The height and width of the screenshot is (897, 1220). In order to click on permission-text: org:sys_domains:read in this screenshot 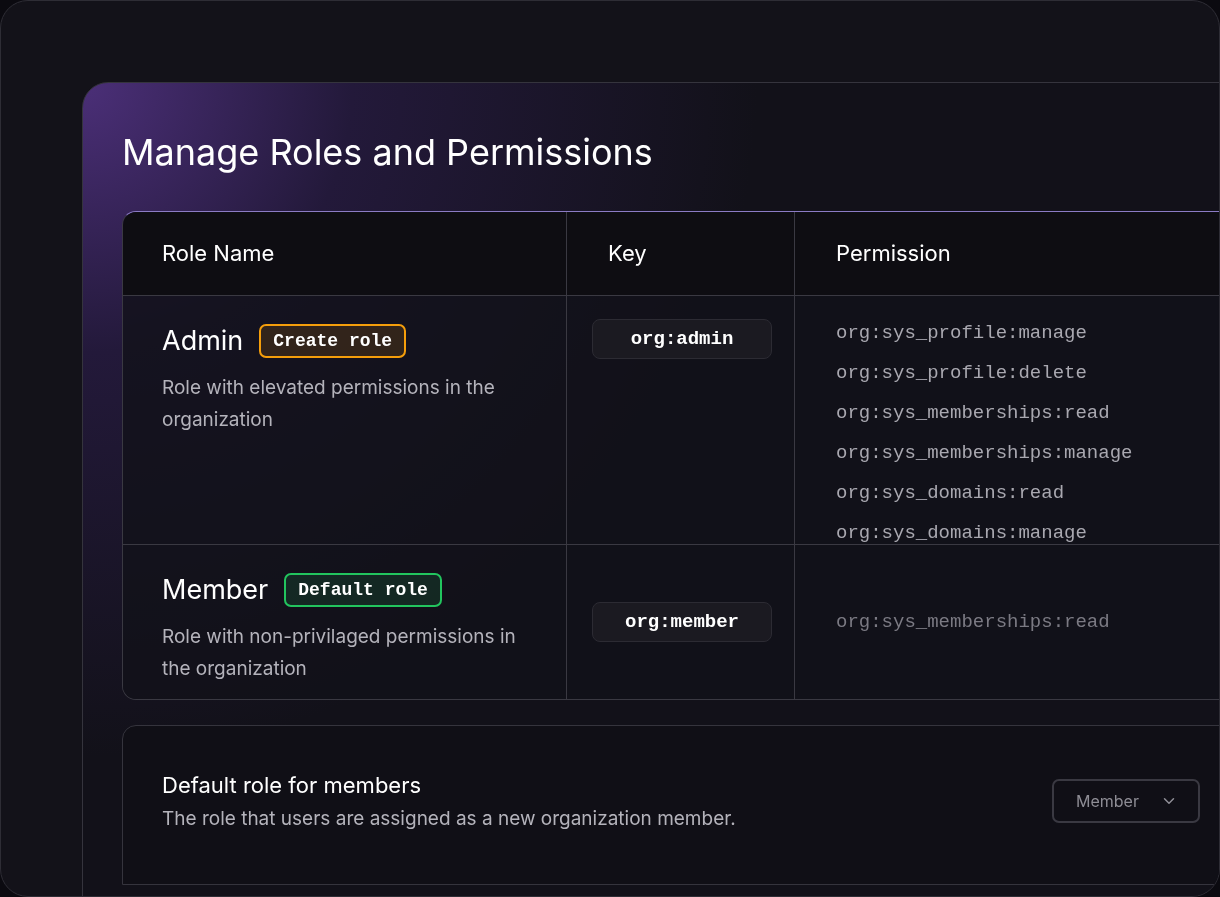, I will do `click(951, 493)`.